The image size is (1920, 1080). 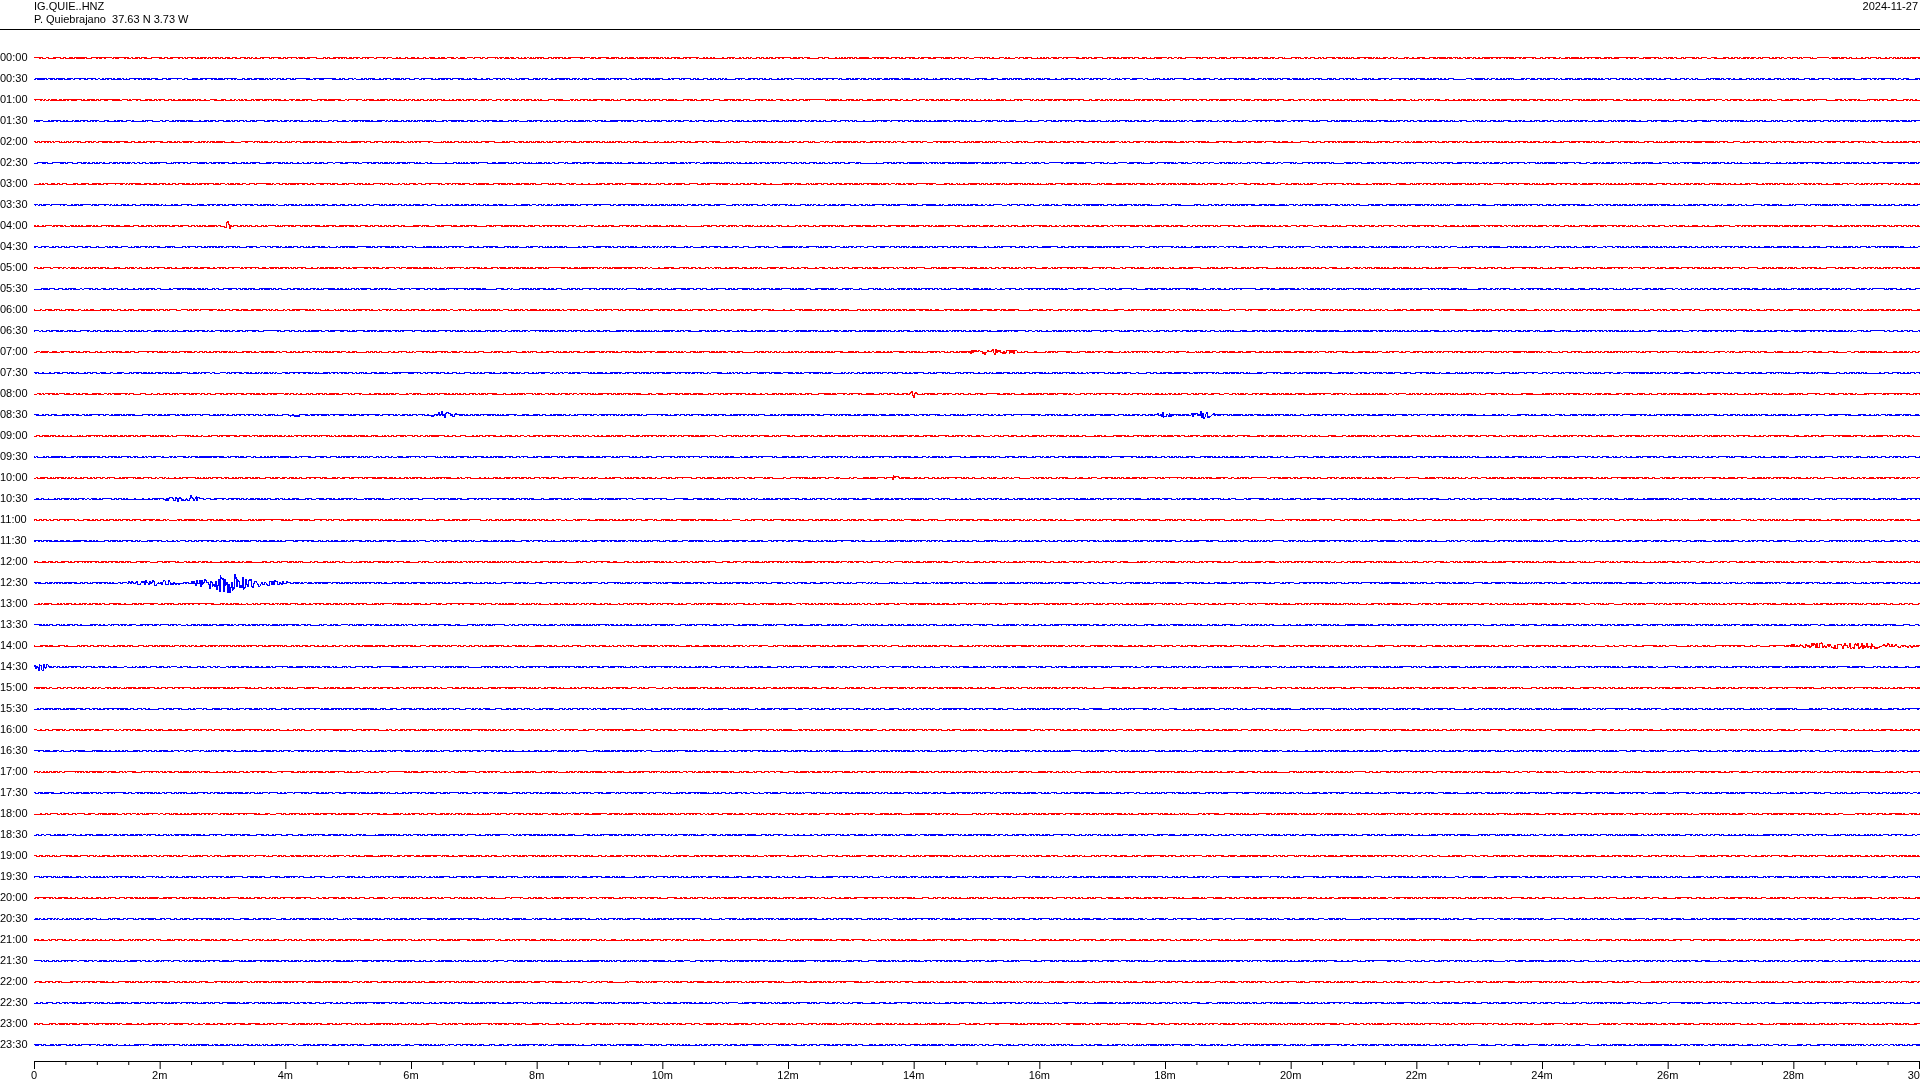 What do you see at coordinates (1913, 1074) in the screenshot?
I see `tick-label: 30` at bounding box center [1913, 1074].